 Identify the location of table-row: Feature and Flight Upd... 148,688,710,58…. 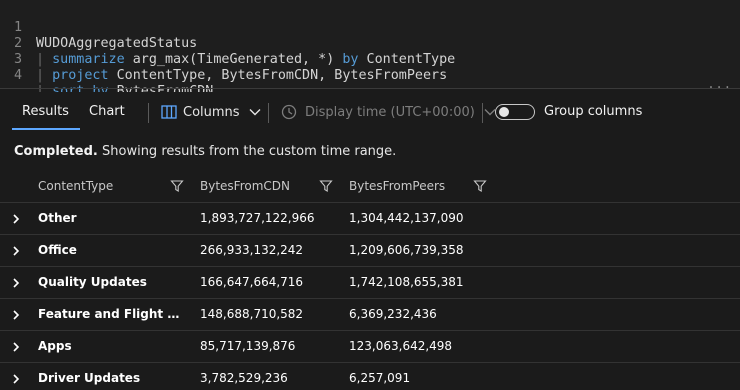
(370, 315).